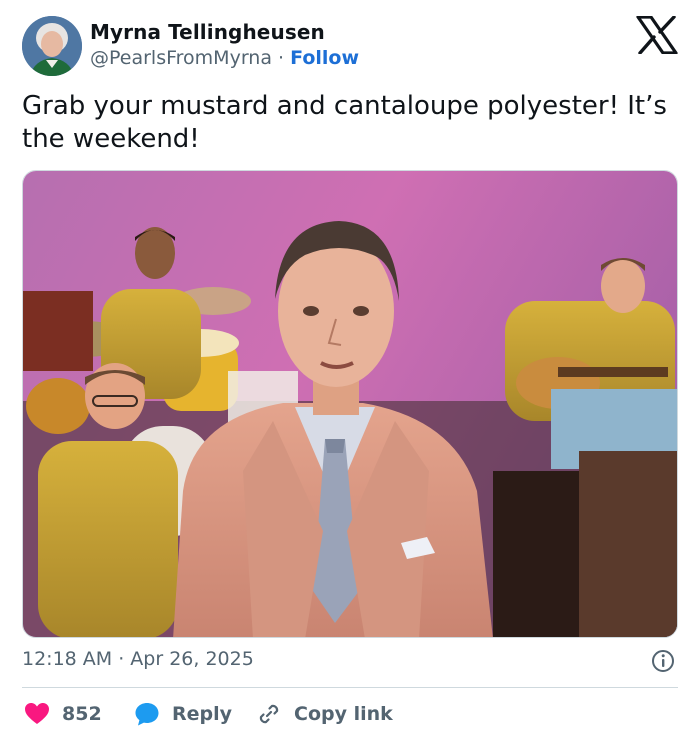  What do you see at coordinates (181, 58) in the screenshot?
I see `author-handle: @PearlsFromMyrna` at bounding box center [181, 58].